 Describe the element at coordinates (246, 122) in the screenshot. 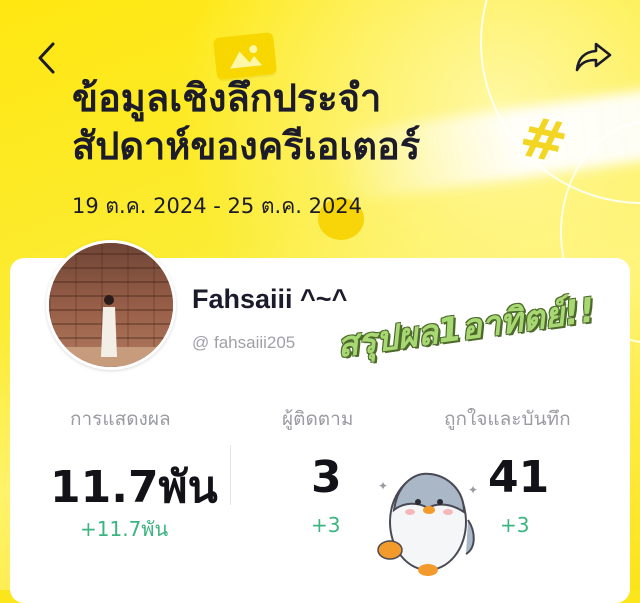

I see `page-title: ข้อมูลเชิงลึกประจำ สัปดาห์ของครีเอเตอร์` at that location.